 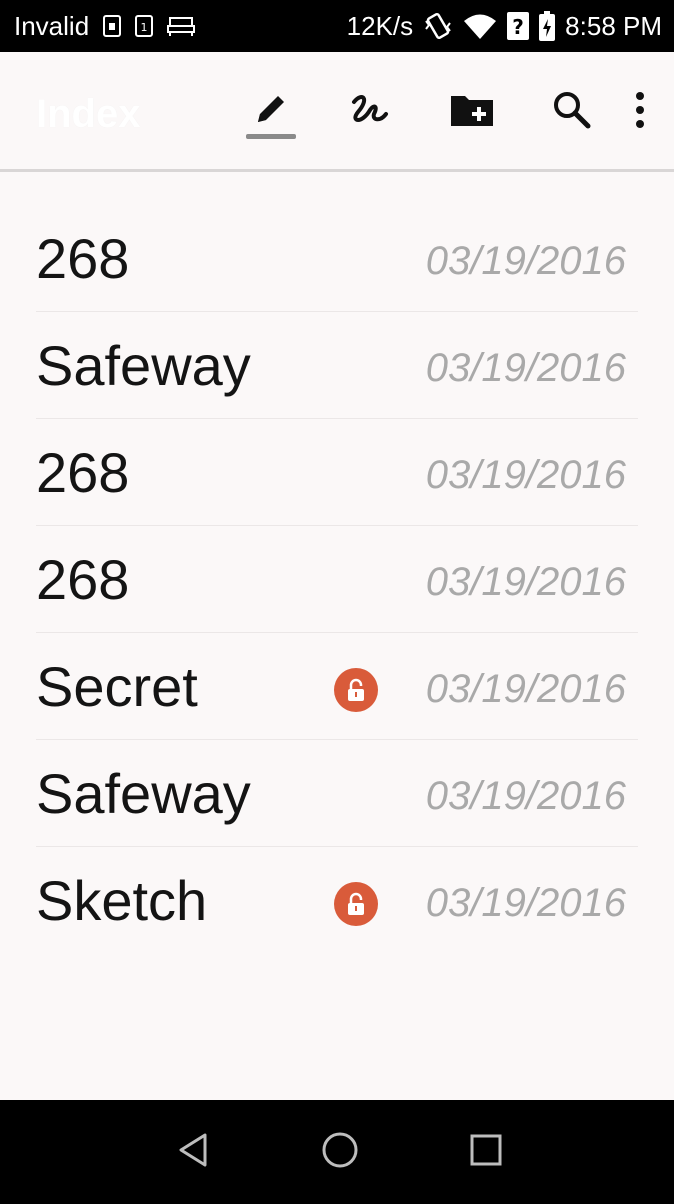 What do you see at coordinates (117, 686) in the screenshot?
I see `note-title: Secret` at bounding box center [117, 686].